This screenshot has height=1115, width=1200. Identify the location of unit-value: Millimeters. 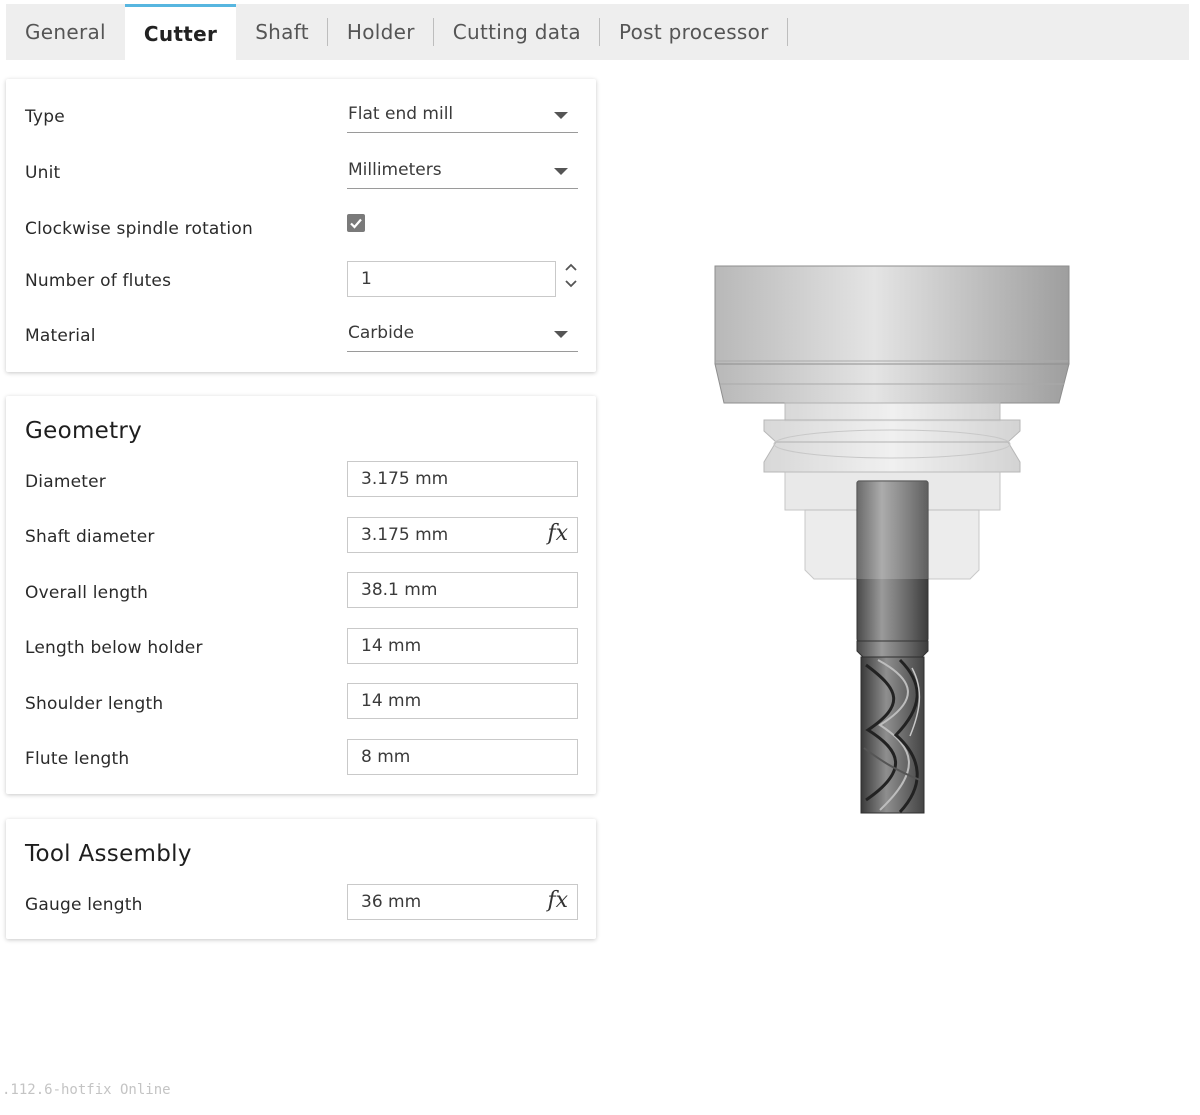
(395, 170).